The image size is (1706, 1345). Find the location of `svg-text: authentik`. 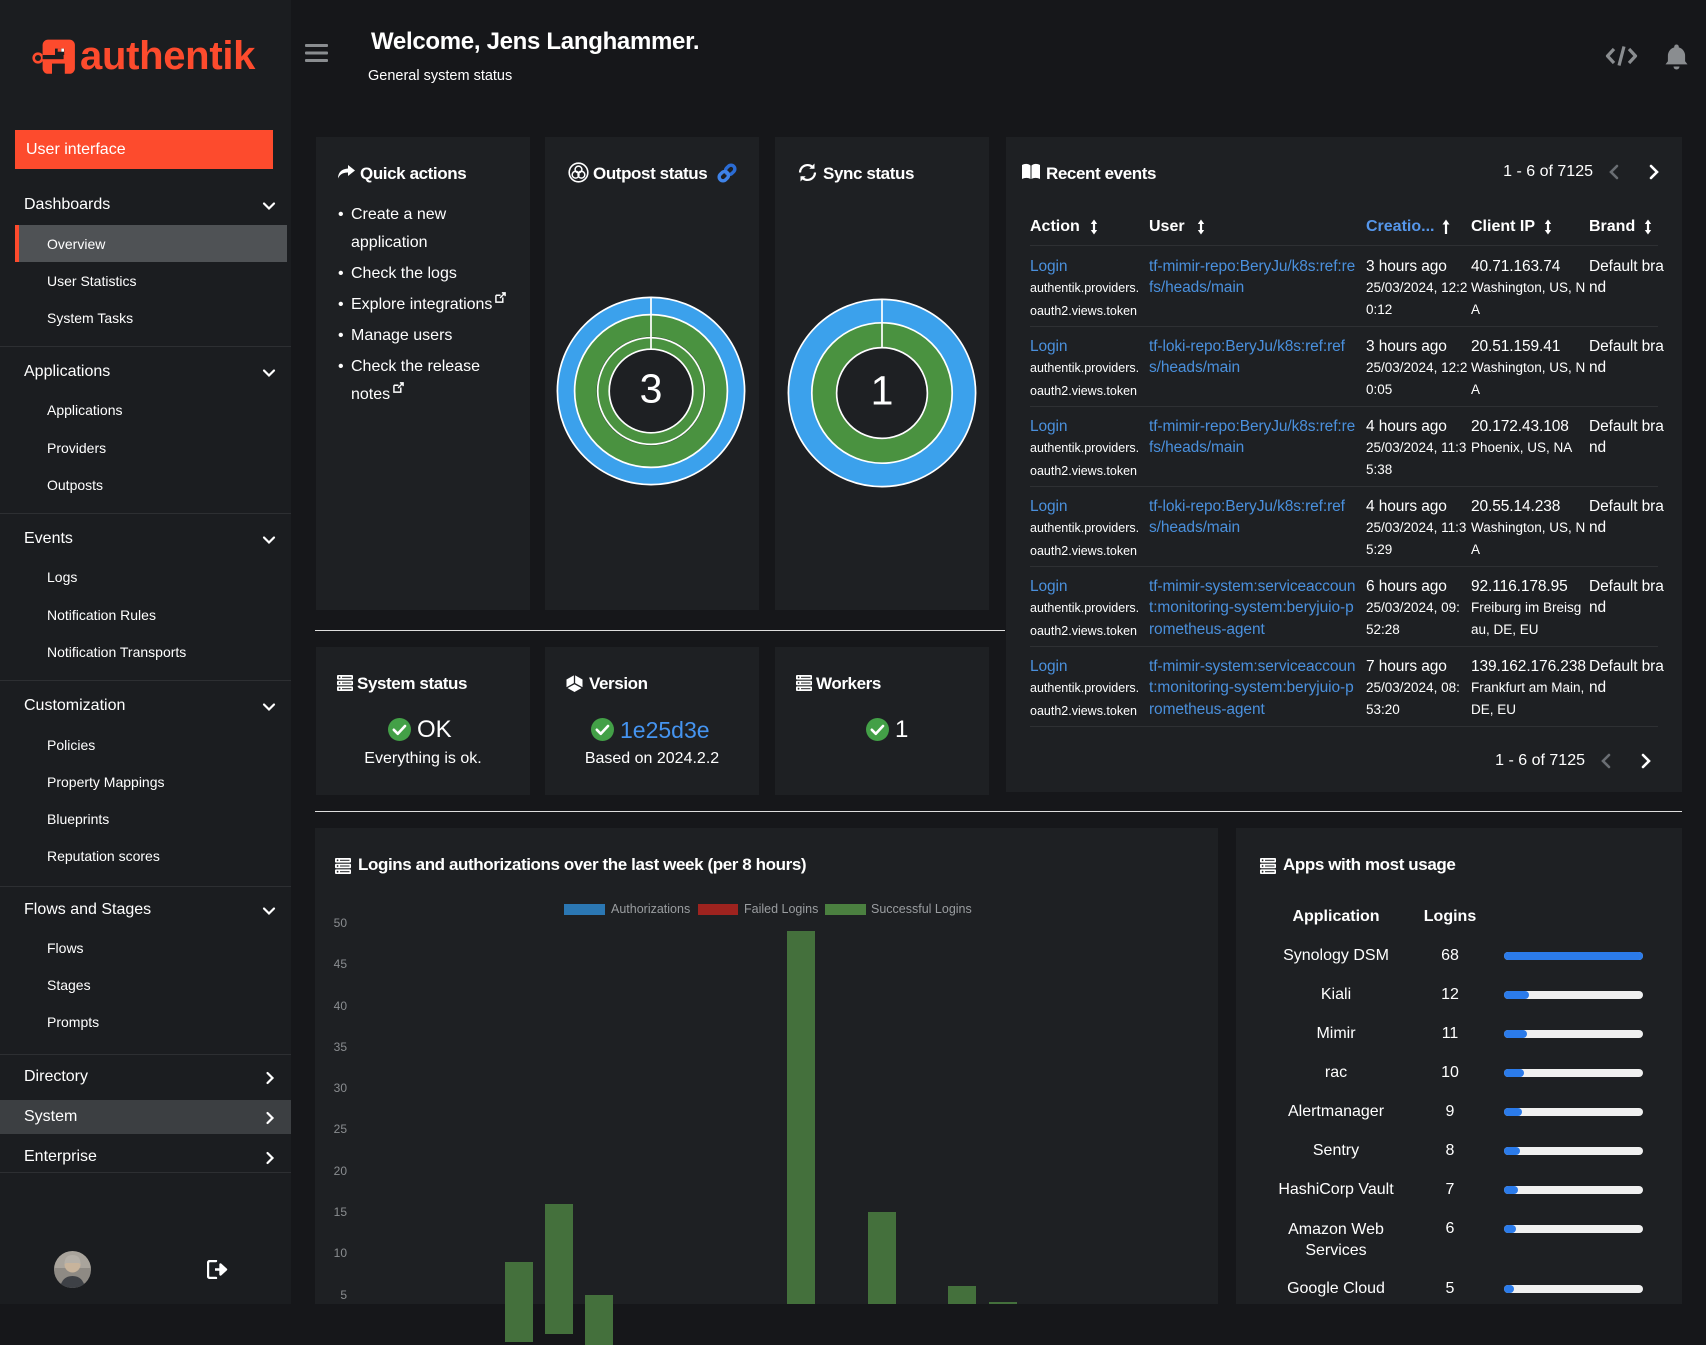

svg-text: authentik is located at coordinates (168, 57).